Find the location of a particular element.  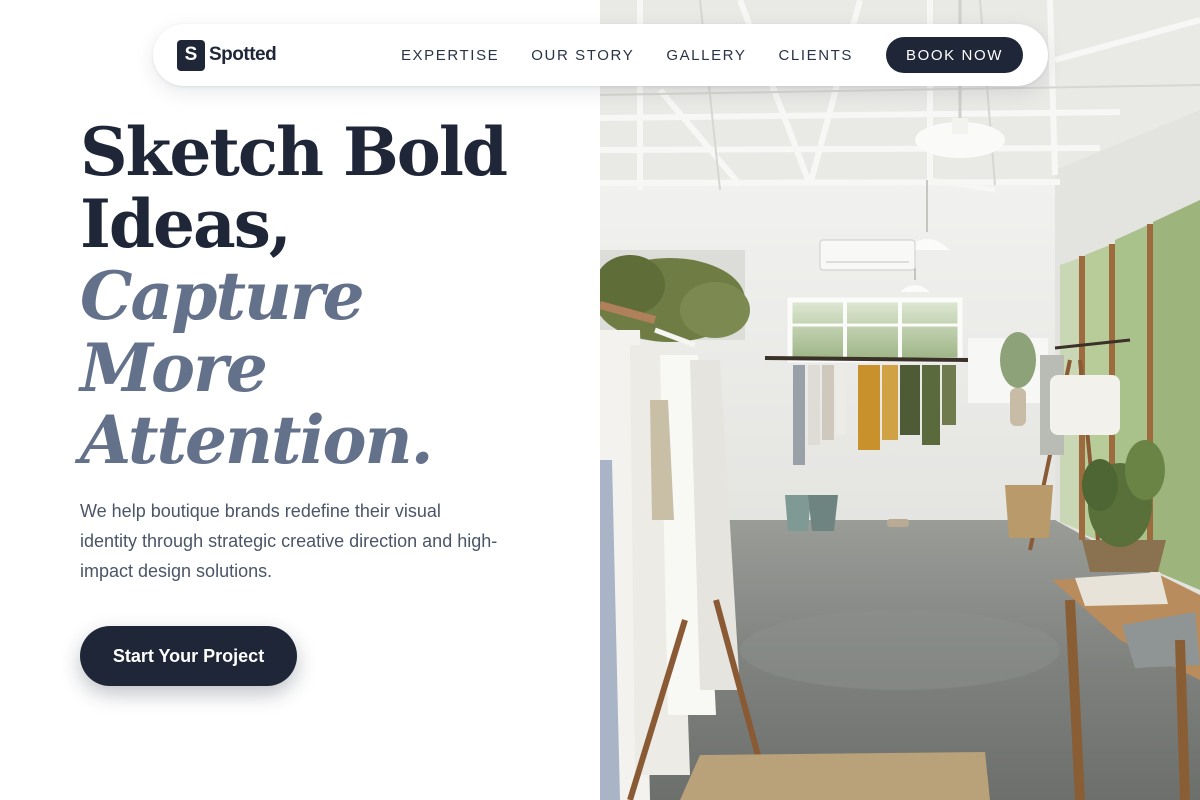

nav-link-gallery: GALLERY is located at coordinates (706, 55).